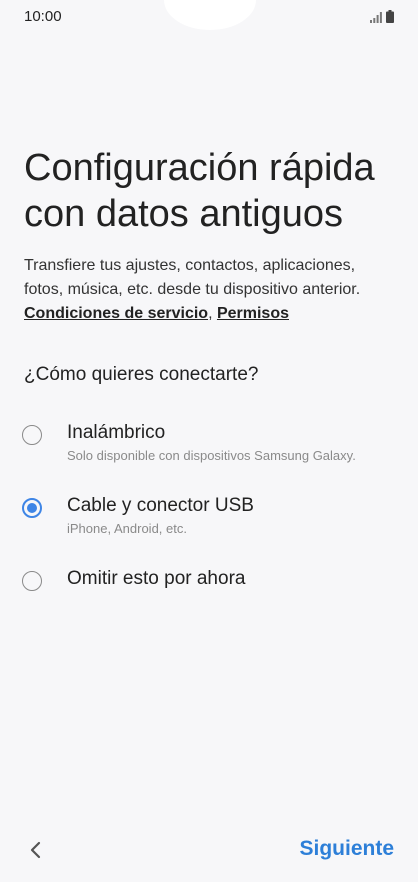 Image resolution: width=418 pixels, height=882 pixels. I want to click on option-skip-label: Omitir esto por ahora, so click(156, 578).